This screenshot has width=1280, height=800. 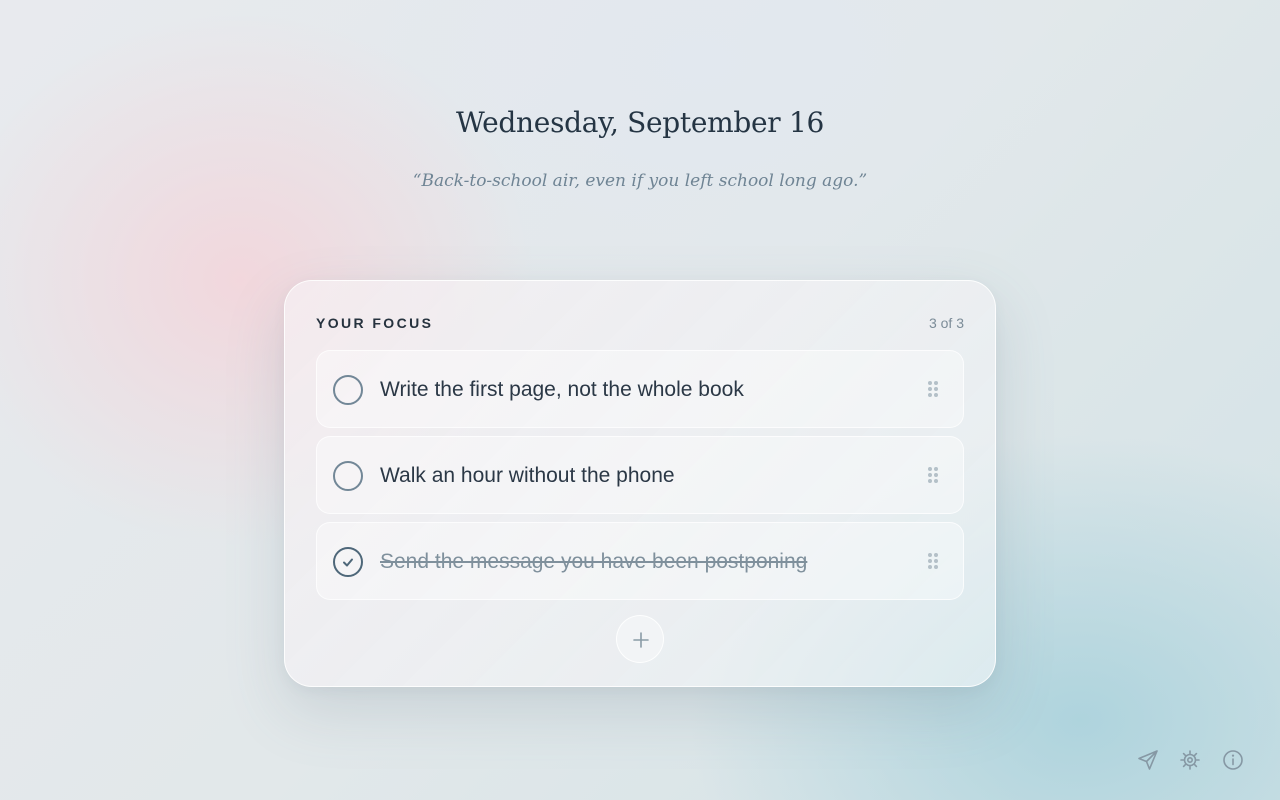 I want to click on task-item: Walk an hour without the phone, so click(x=640, y=475).